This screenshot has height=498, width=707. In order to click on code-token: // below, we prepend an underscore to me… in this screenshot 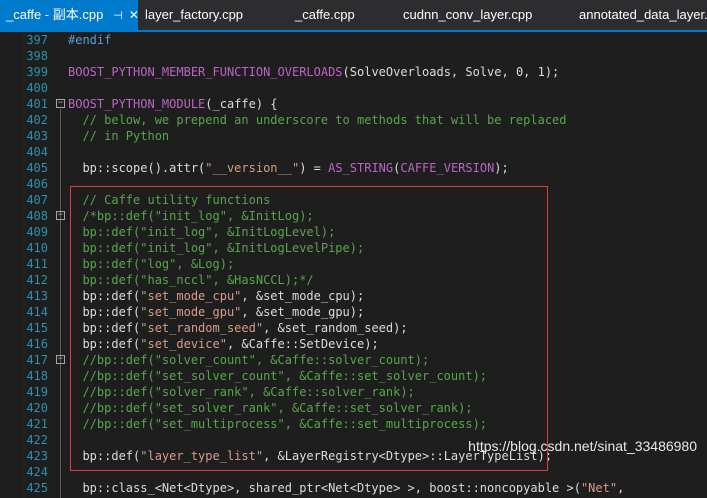, I will do `click(317, 120)`.